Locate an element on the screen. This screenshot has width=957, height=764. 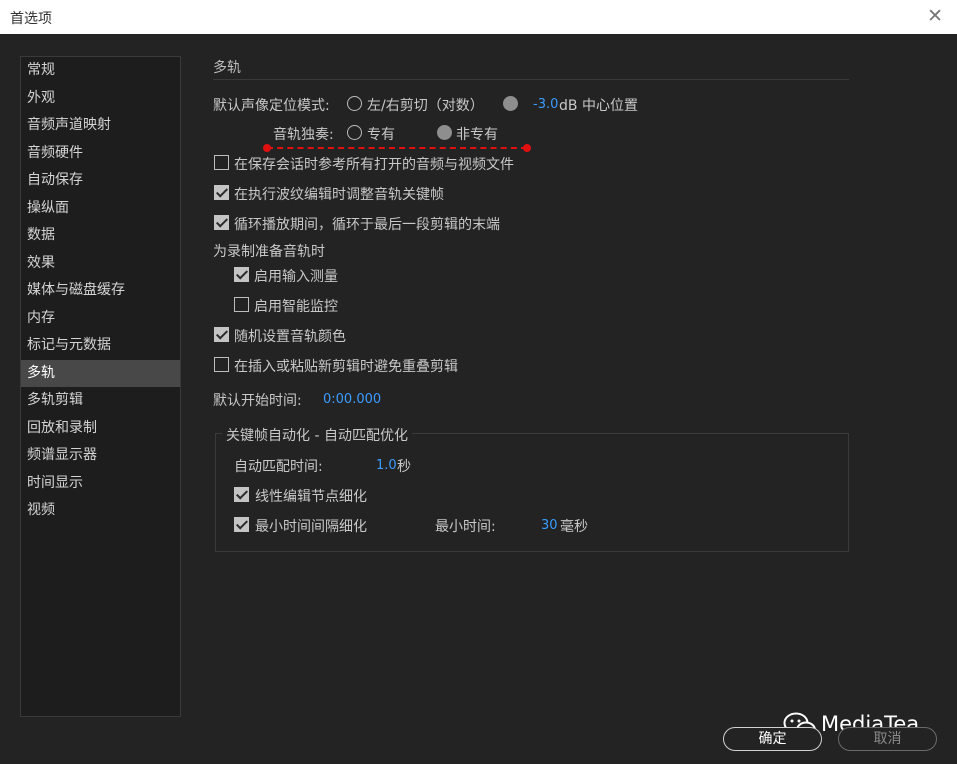
close-icon: ✕ is located at coordinates (935, 16).